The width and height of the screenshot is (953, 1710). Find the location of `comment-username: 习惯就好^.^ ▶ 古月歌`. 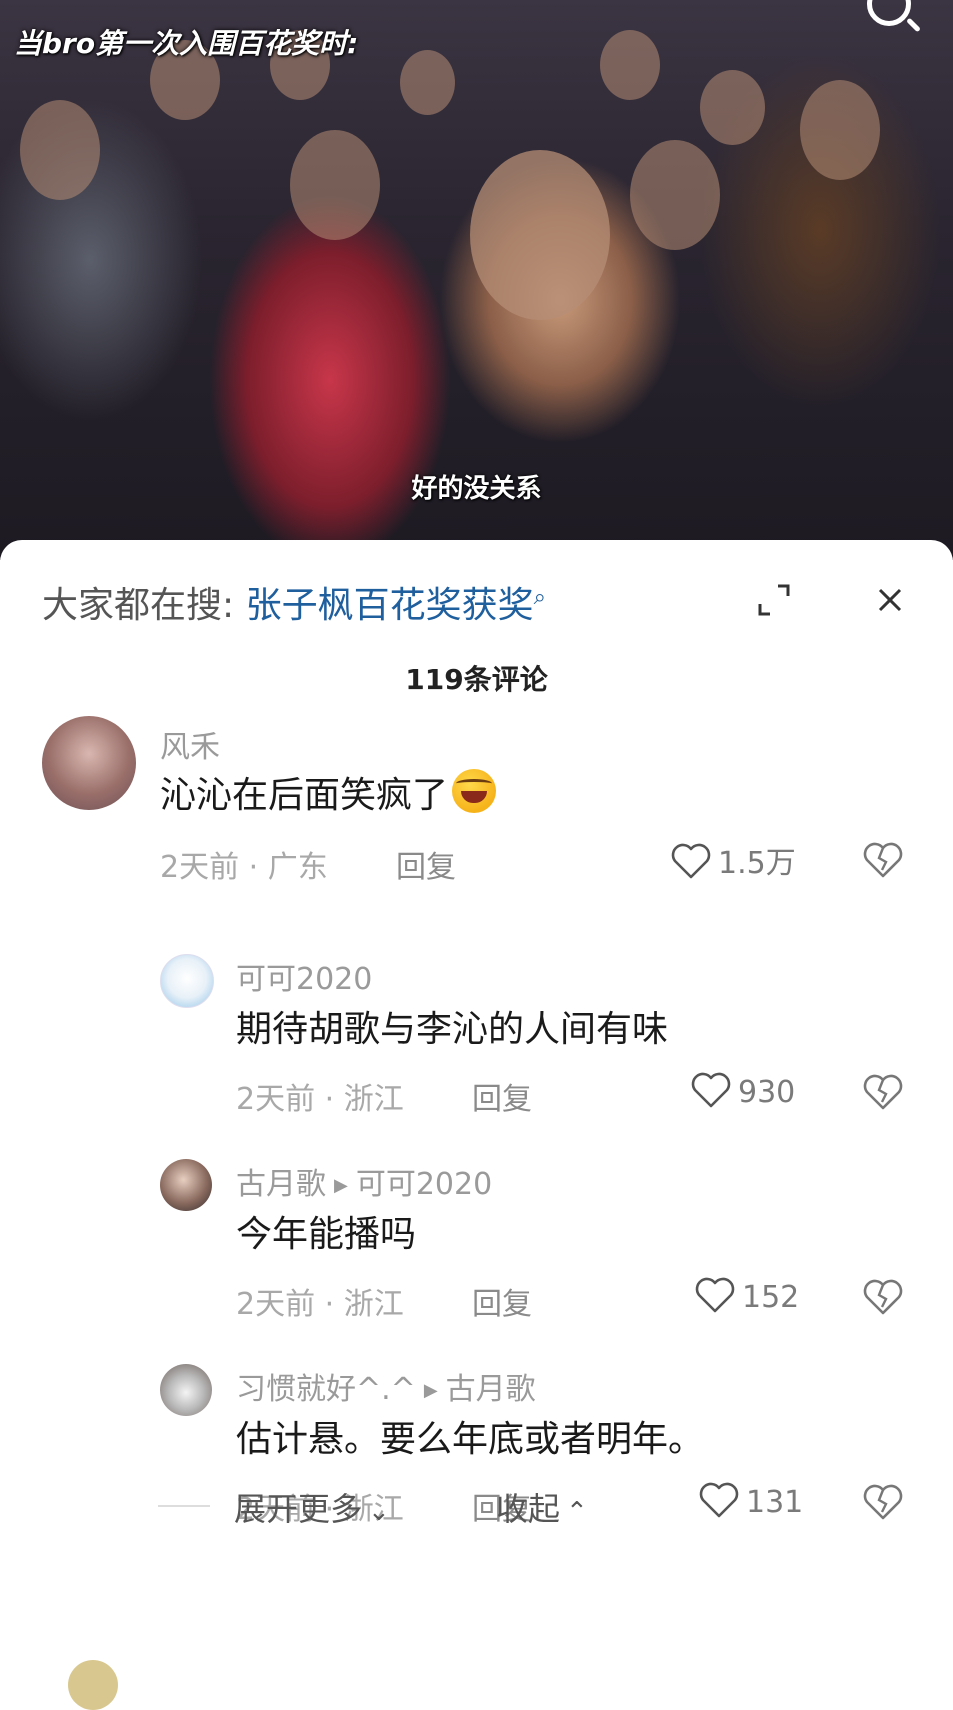

comment-username: 习惯就好^.^ ▶ 古月歌 is located at coordinates (386, 1386).